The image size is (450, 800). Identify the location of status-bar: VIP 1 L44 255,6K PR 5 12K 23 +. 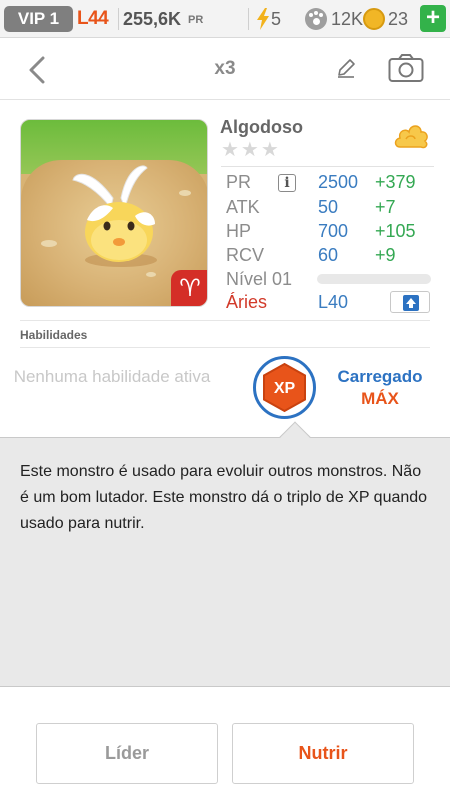
(225, 19).